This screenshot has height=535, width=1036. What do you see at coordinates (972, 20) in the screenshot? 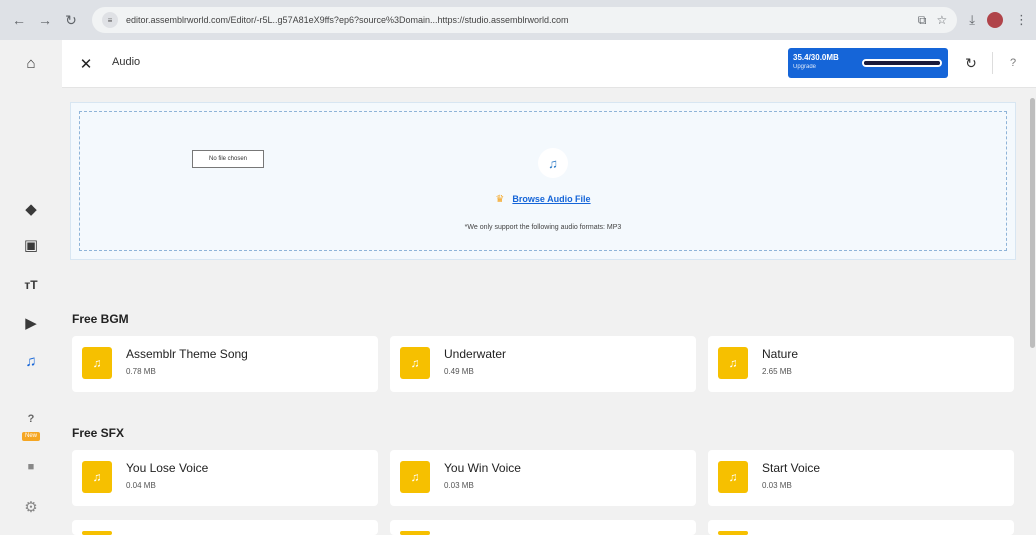
I see `download-icon: ⤓` at bounding box center [972, 20].